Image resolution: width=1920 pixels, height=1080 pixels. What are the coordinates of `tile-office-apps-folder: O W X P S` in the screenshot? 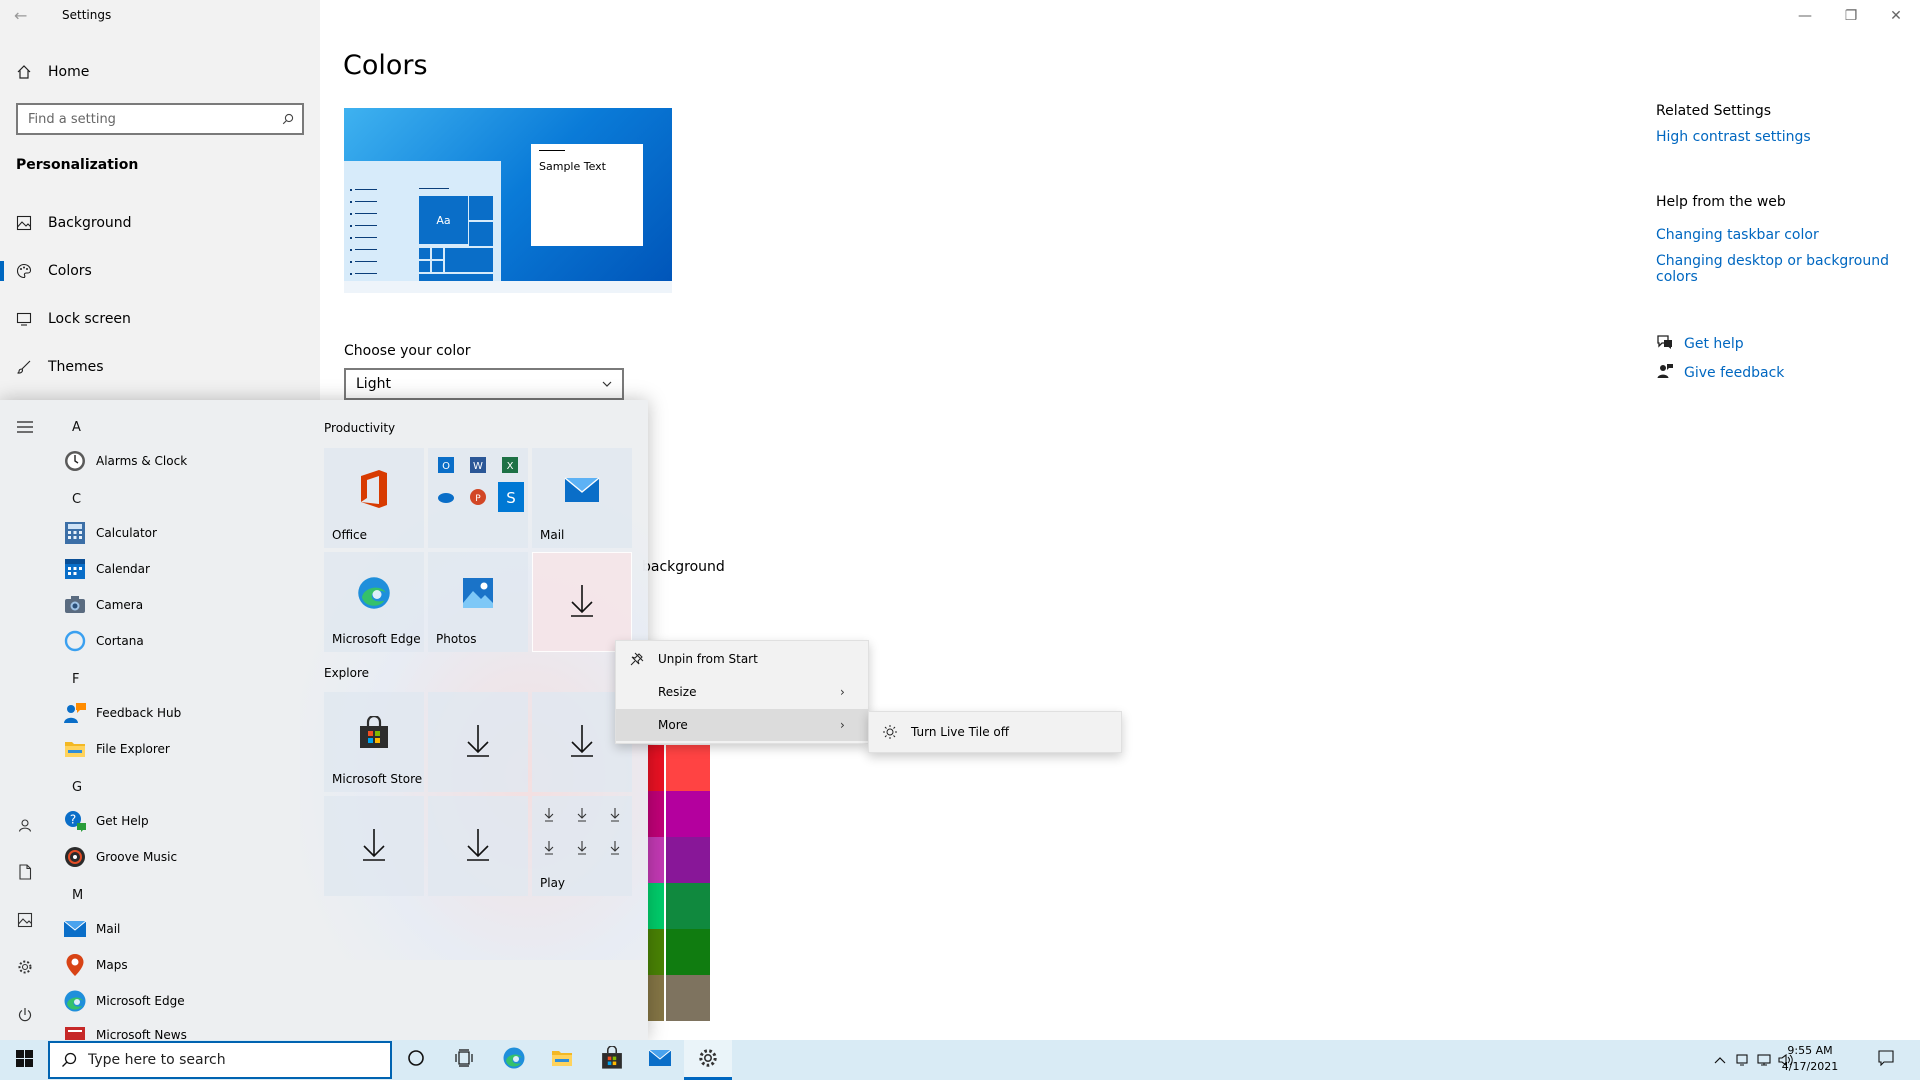 It's located at (478, 498).